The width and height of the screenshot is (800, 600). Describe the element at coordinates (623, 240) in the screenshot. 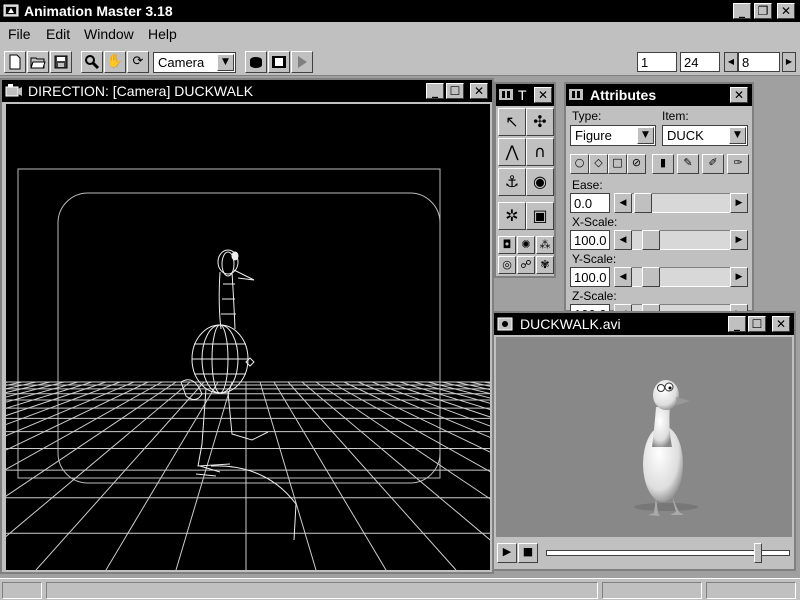

I see `xscale-left-arrow-icon: ◀` at that location.